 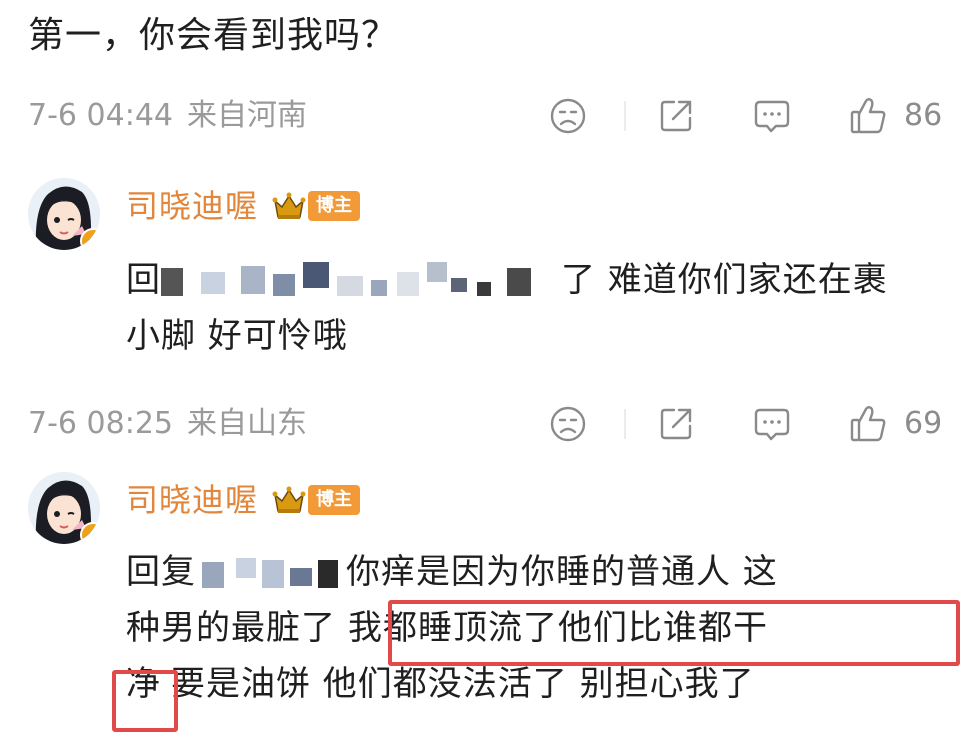 I want to click on comment-actions: 86, so click(x=747, y=116).